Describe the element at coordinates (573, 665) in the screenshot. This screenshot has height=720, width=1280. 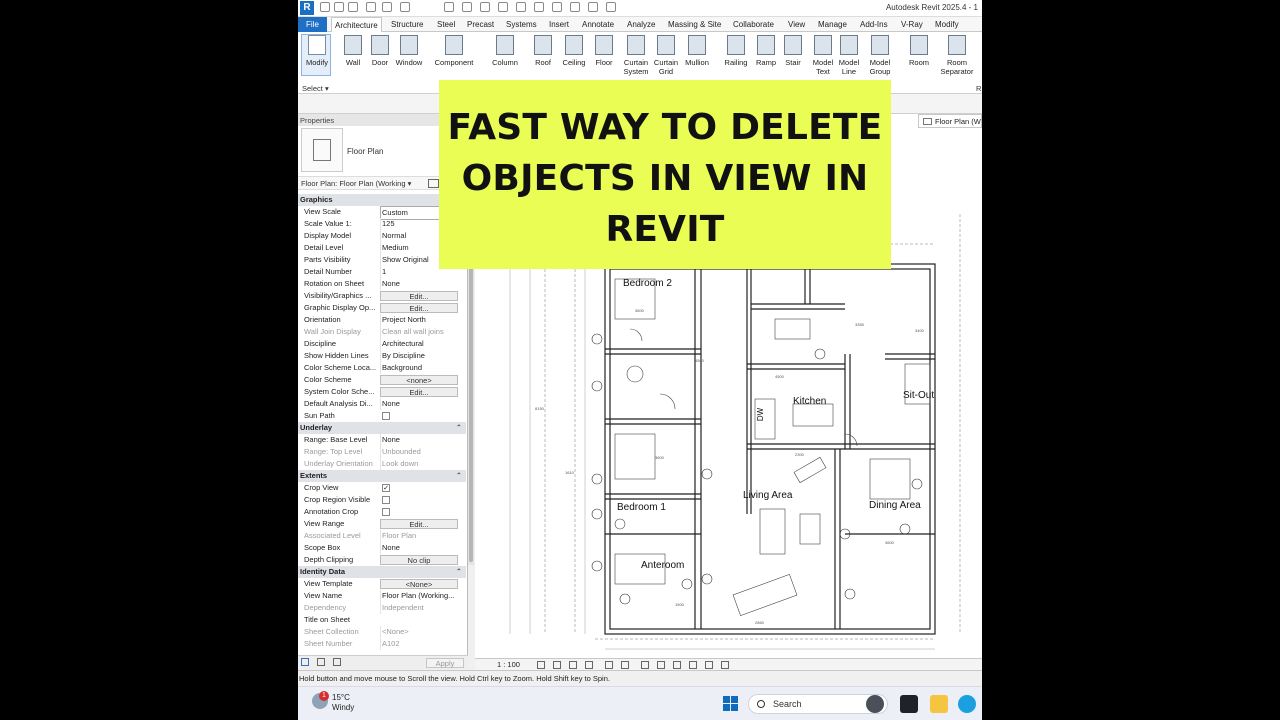
I see `sun-path-icon` at that location.